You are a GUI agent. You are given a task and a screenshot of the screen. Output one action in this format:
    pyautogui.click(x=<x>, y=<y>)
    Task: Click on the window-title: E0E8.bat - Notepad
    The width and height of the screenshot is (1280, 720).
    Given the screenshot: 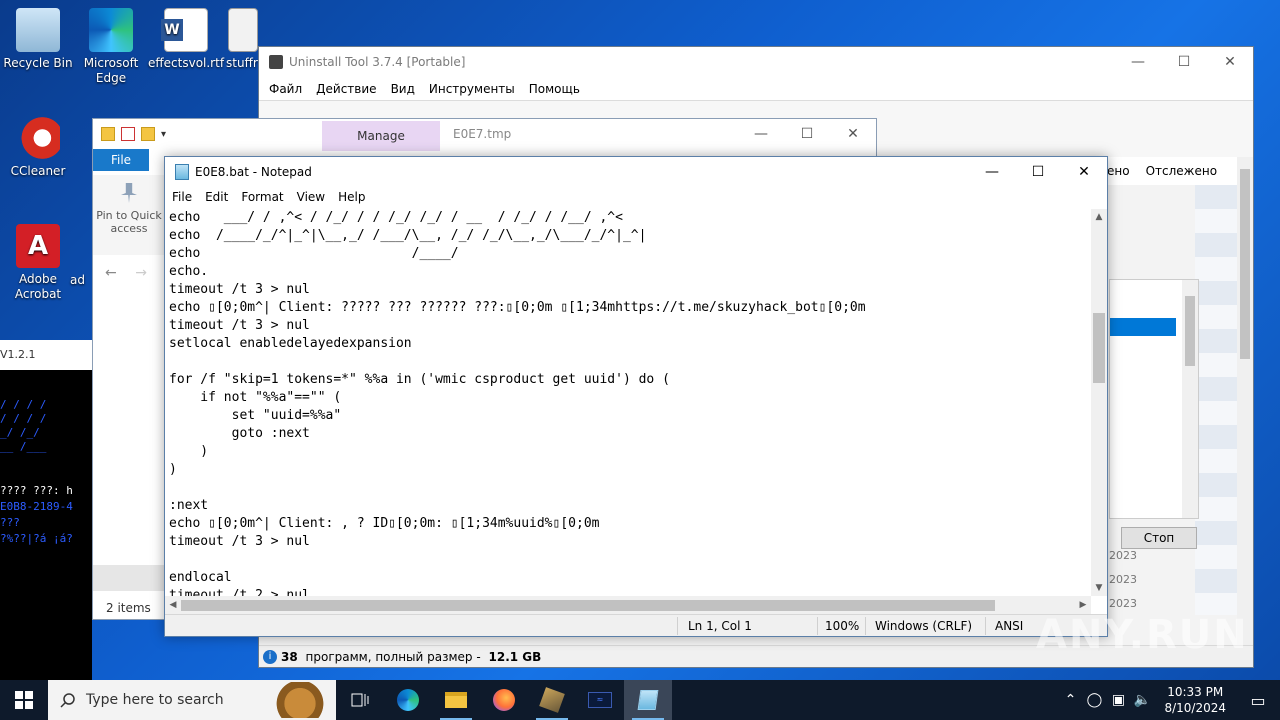 What is the action you would take?
    pyautogui.click(x=253, y=172)
    